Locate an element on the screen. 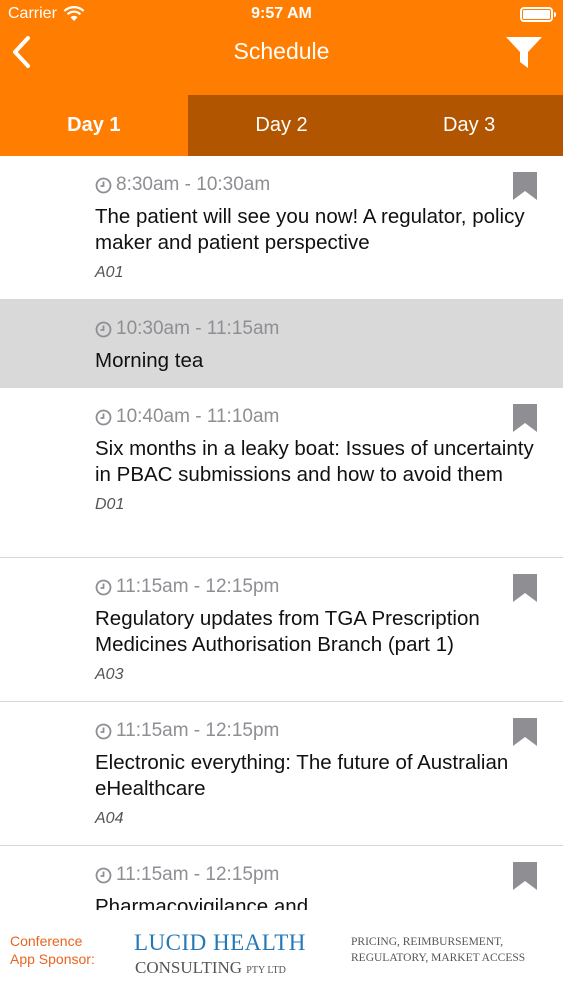 The height and width of the screenshot is (1000, 563). sponsor-label: Conference App Sponsor: is located at coordinates (60, 950).